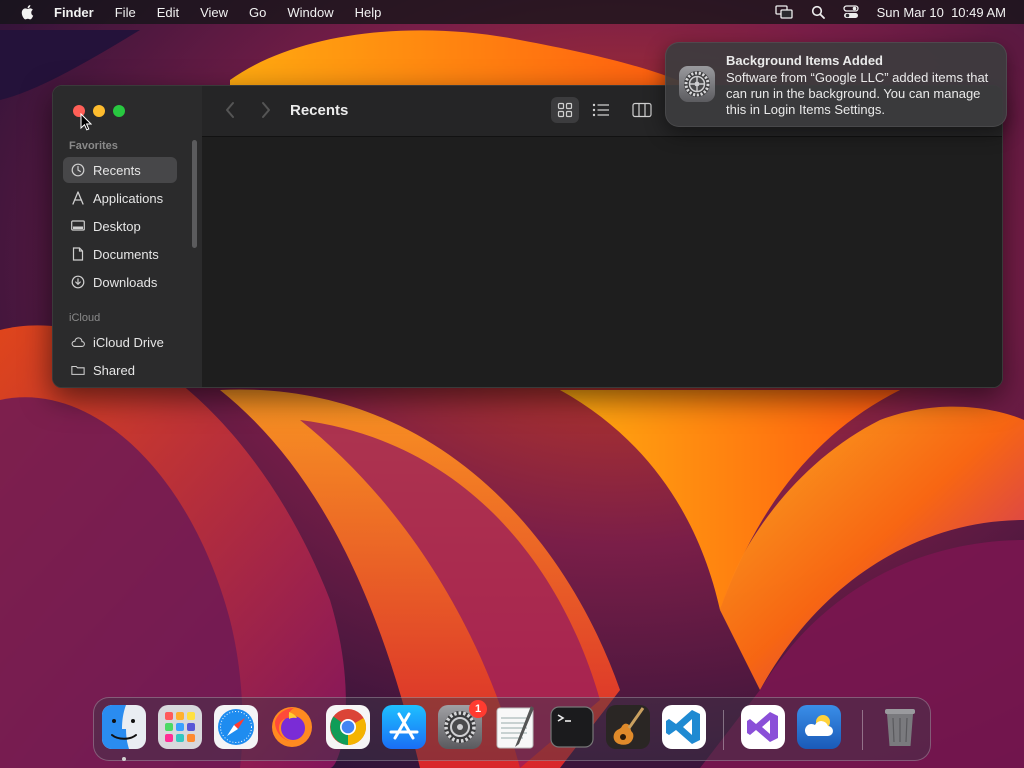 This screenshot has height=768, width=1024. I want to click on system-settings-dock-item: 1, so click(462, 725).